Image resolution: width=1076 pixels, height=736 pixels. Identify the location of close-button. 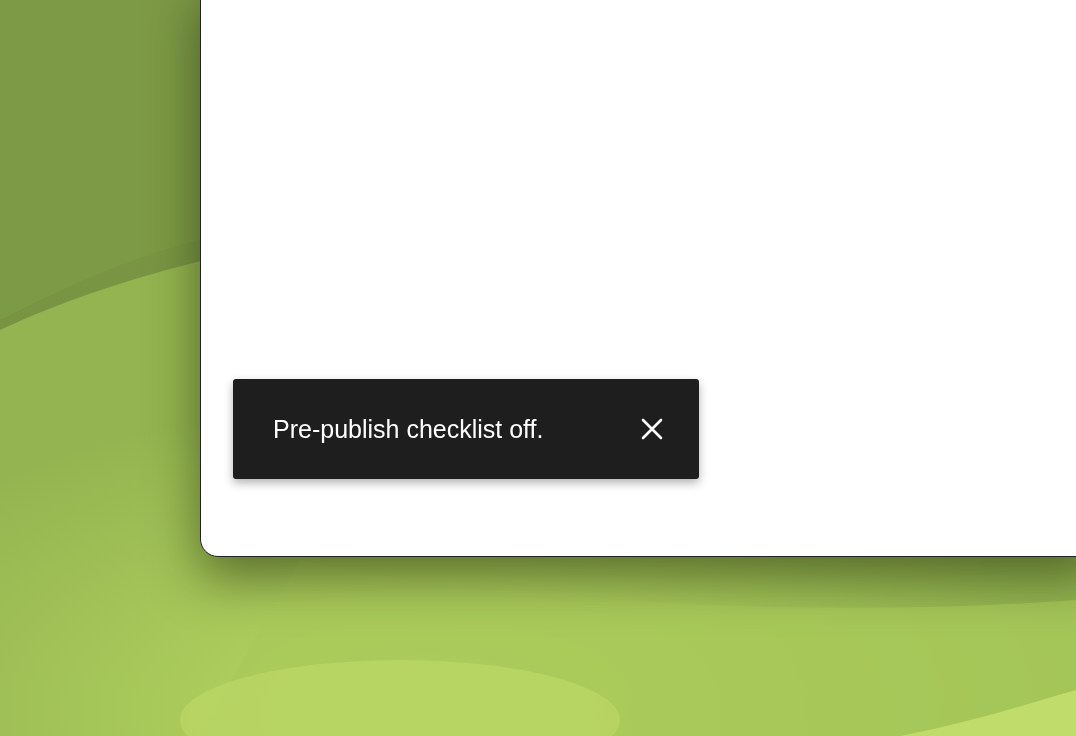
(652, 429).